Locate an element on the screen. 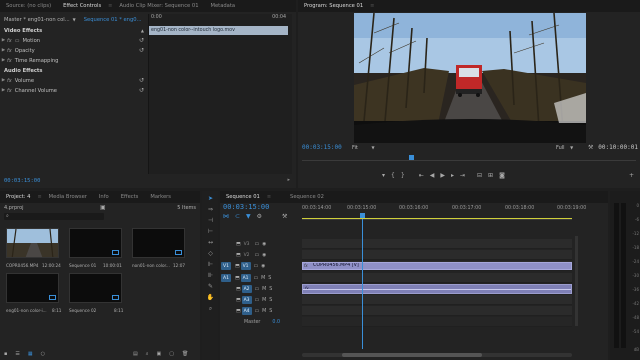 The width and height of the screenshot is (640, 360). lift-icon: ⊟ is located at coordinates (479, 177).